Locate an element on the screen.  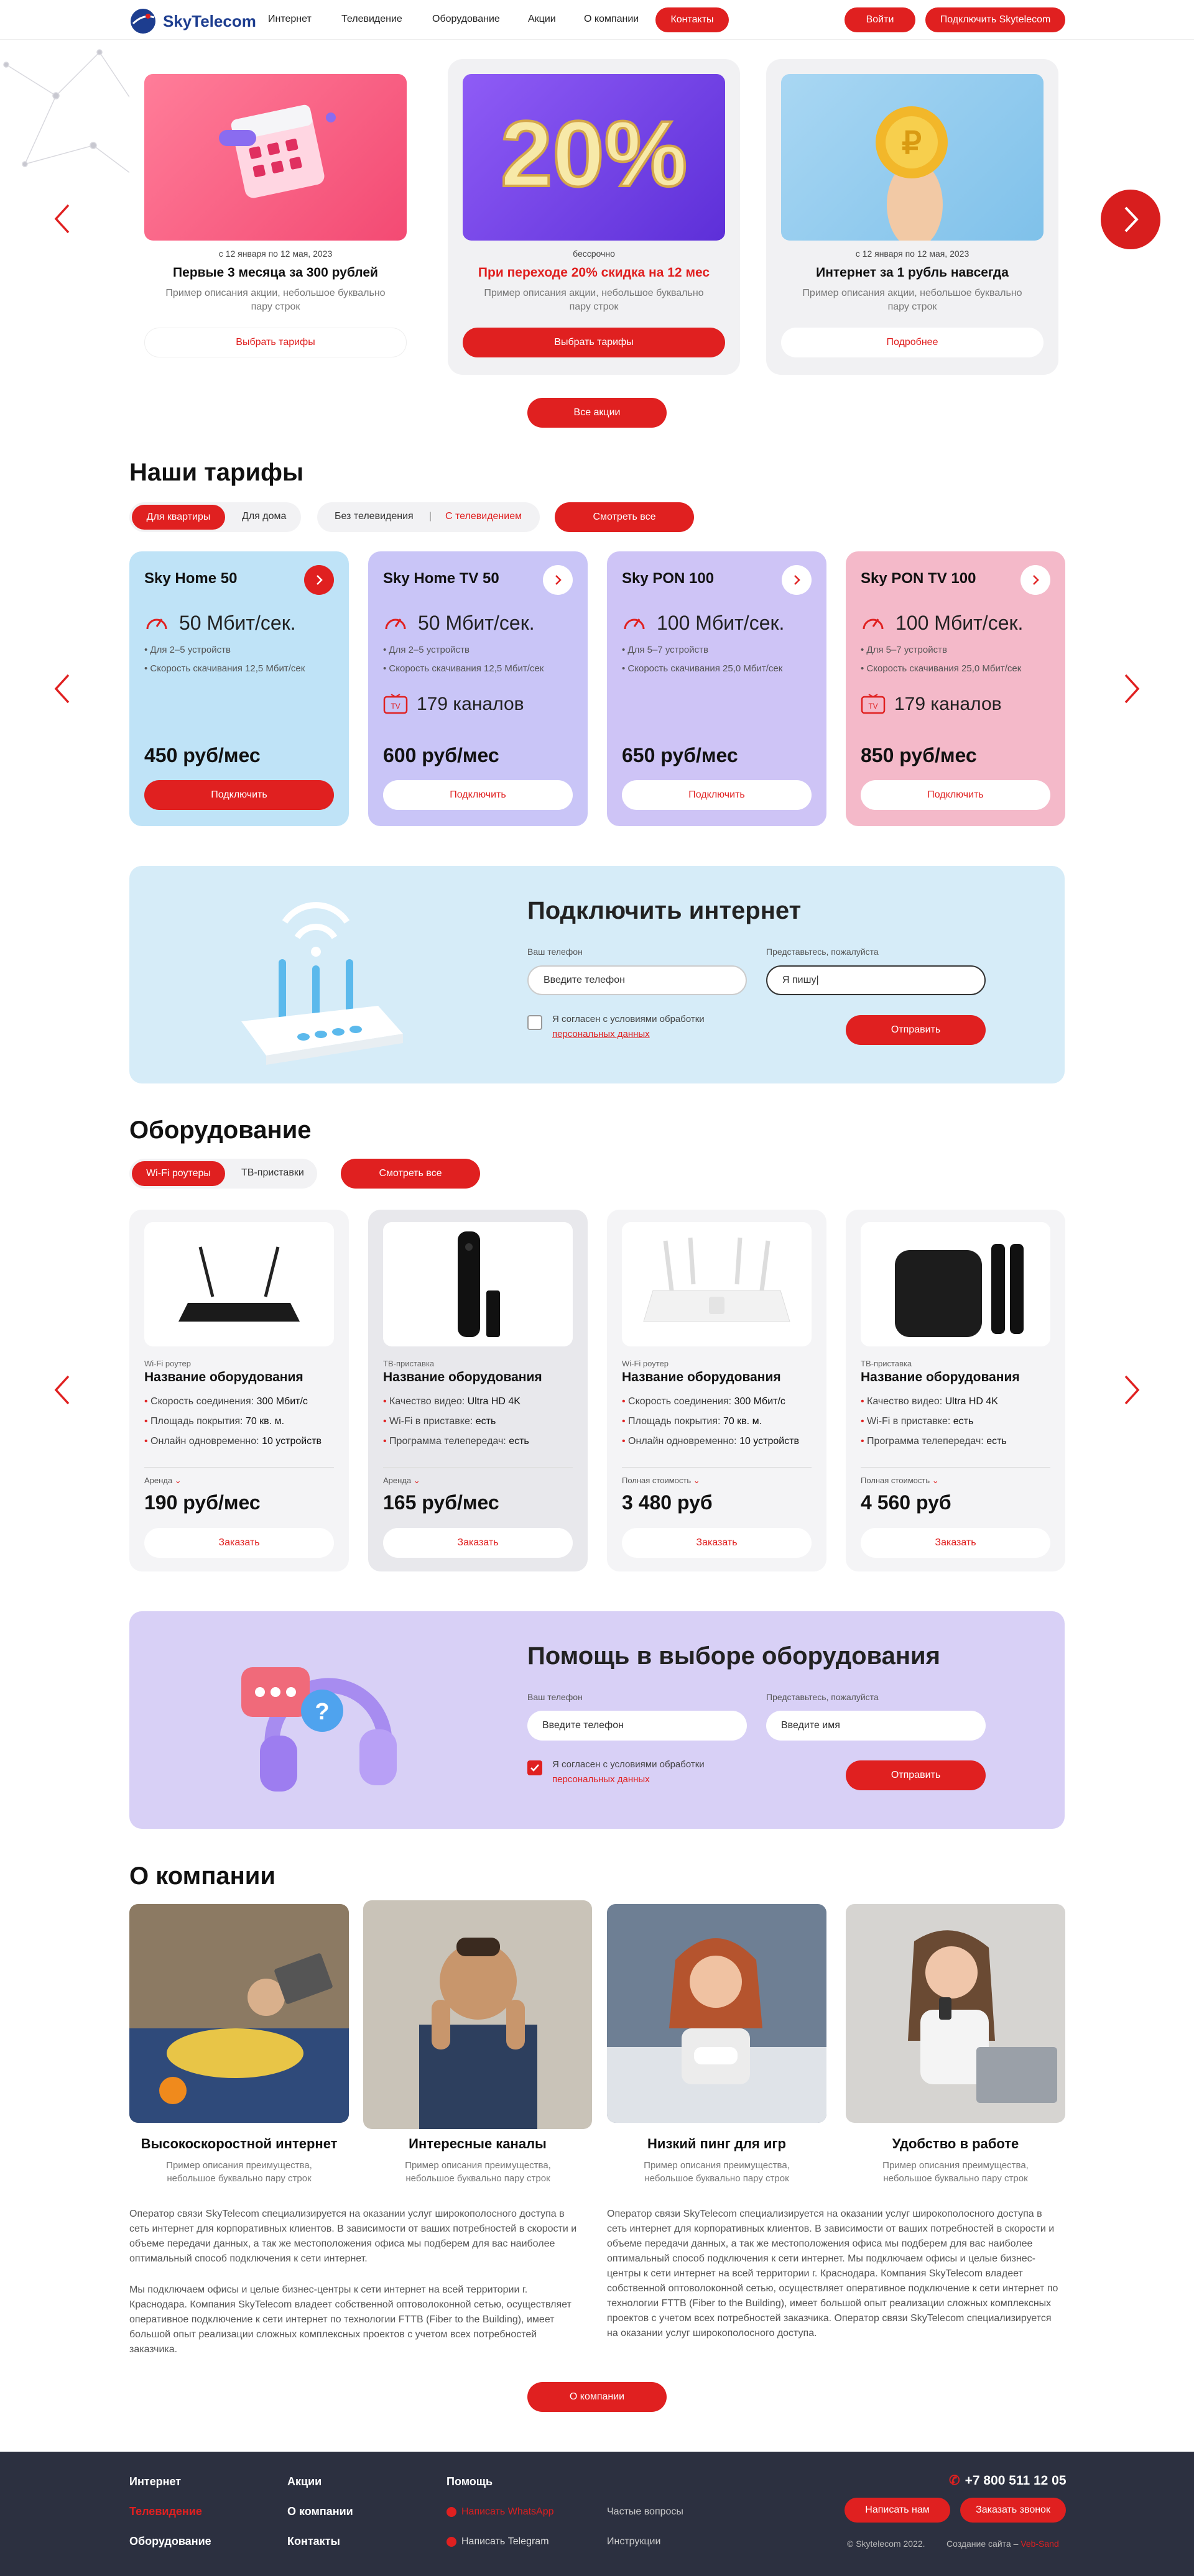
footer-link-equipment: Оборудование is located at coordinates (170, 2541).